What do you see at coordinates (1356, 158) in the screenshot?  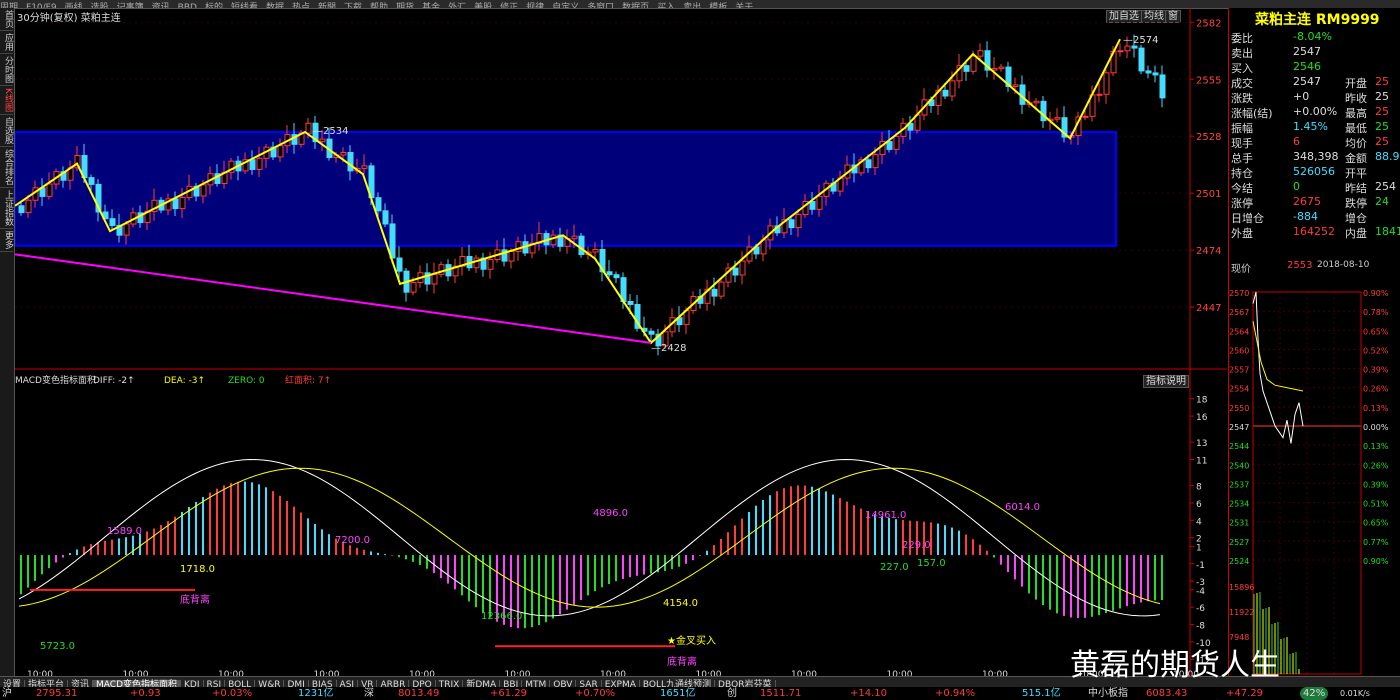 I see `quote-row-key2: 金额` at bounding box center [1356, 158].